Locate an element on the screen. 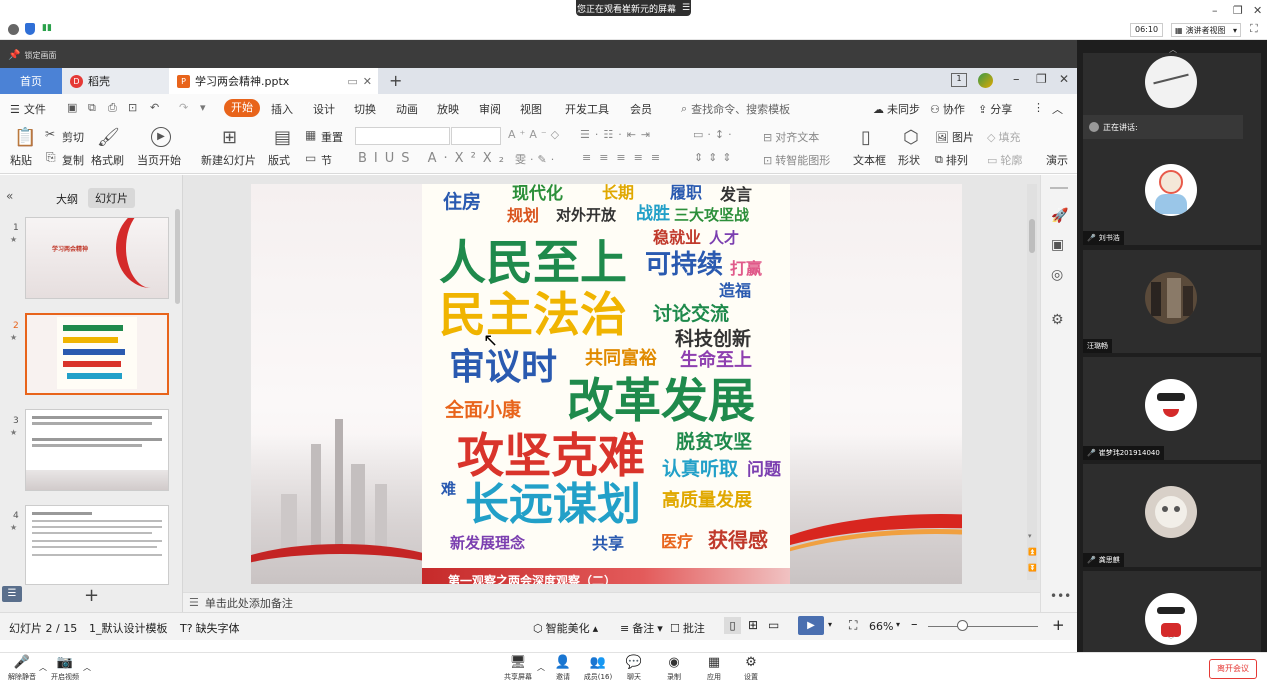 The width and height of the screenshot is (1267, 684). next-page-icon: ⏬ is located at coordinates (1032, 568).